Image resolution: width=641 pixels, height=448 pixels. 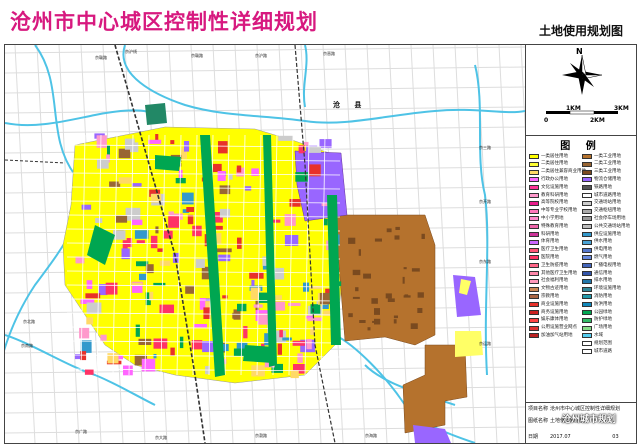 What do you see at coordinates (544, 296) in the screenshot?
I see `legend-item: 宗教用地` at bounding box center [544, 296].